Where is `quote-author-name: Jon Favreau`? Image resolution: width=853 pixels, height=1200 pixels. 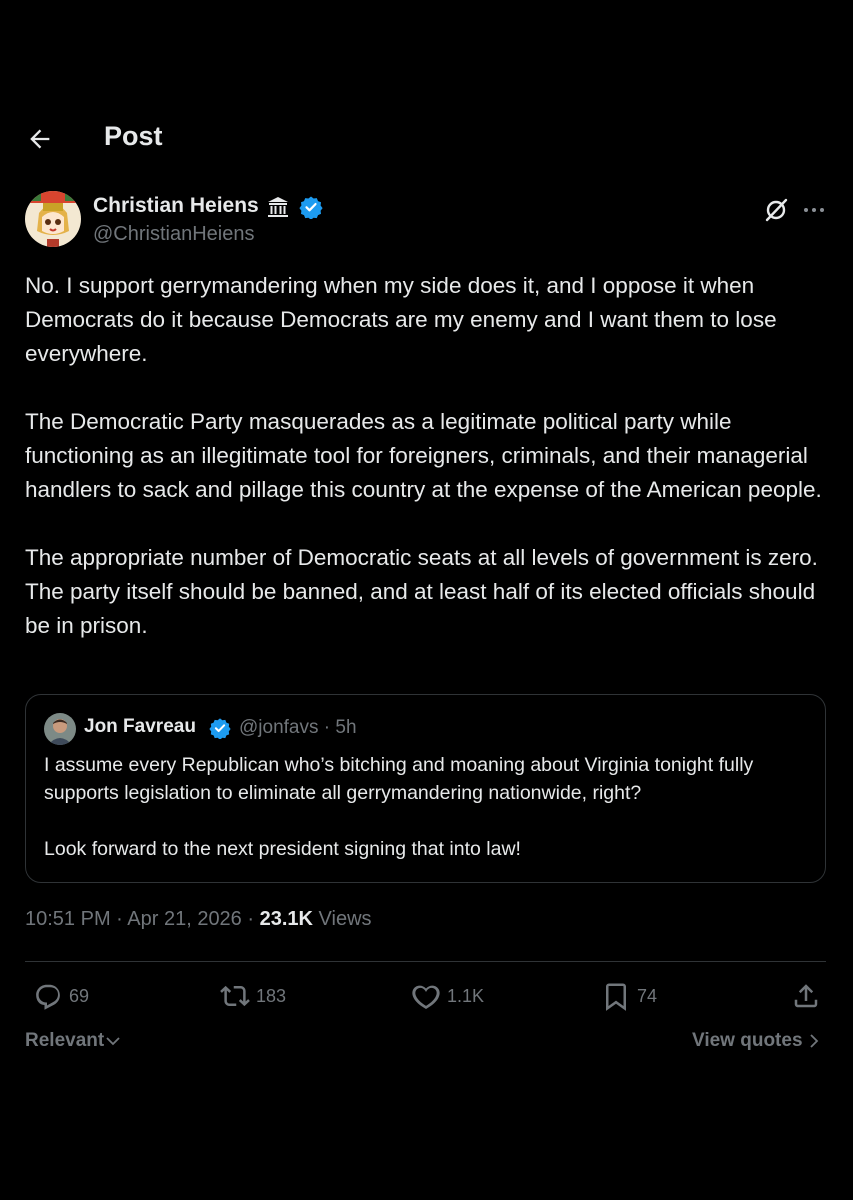 quote-author-name: Jon Favreau is located at coordinates (140, 727).